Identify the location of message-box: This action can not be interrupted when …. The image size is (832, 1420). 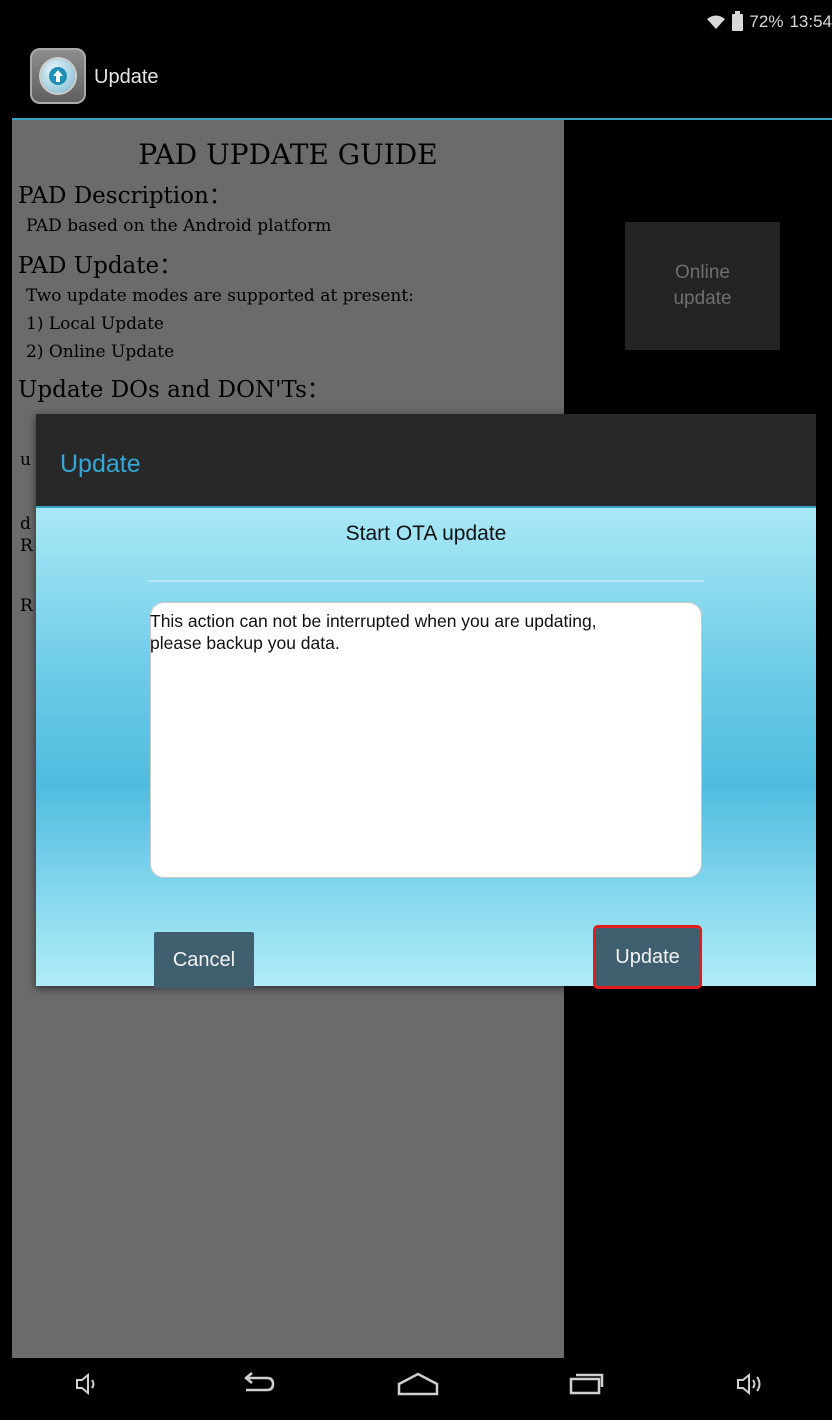
(426, 740).